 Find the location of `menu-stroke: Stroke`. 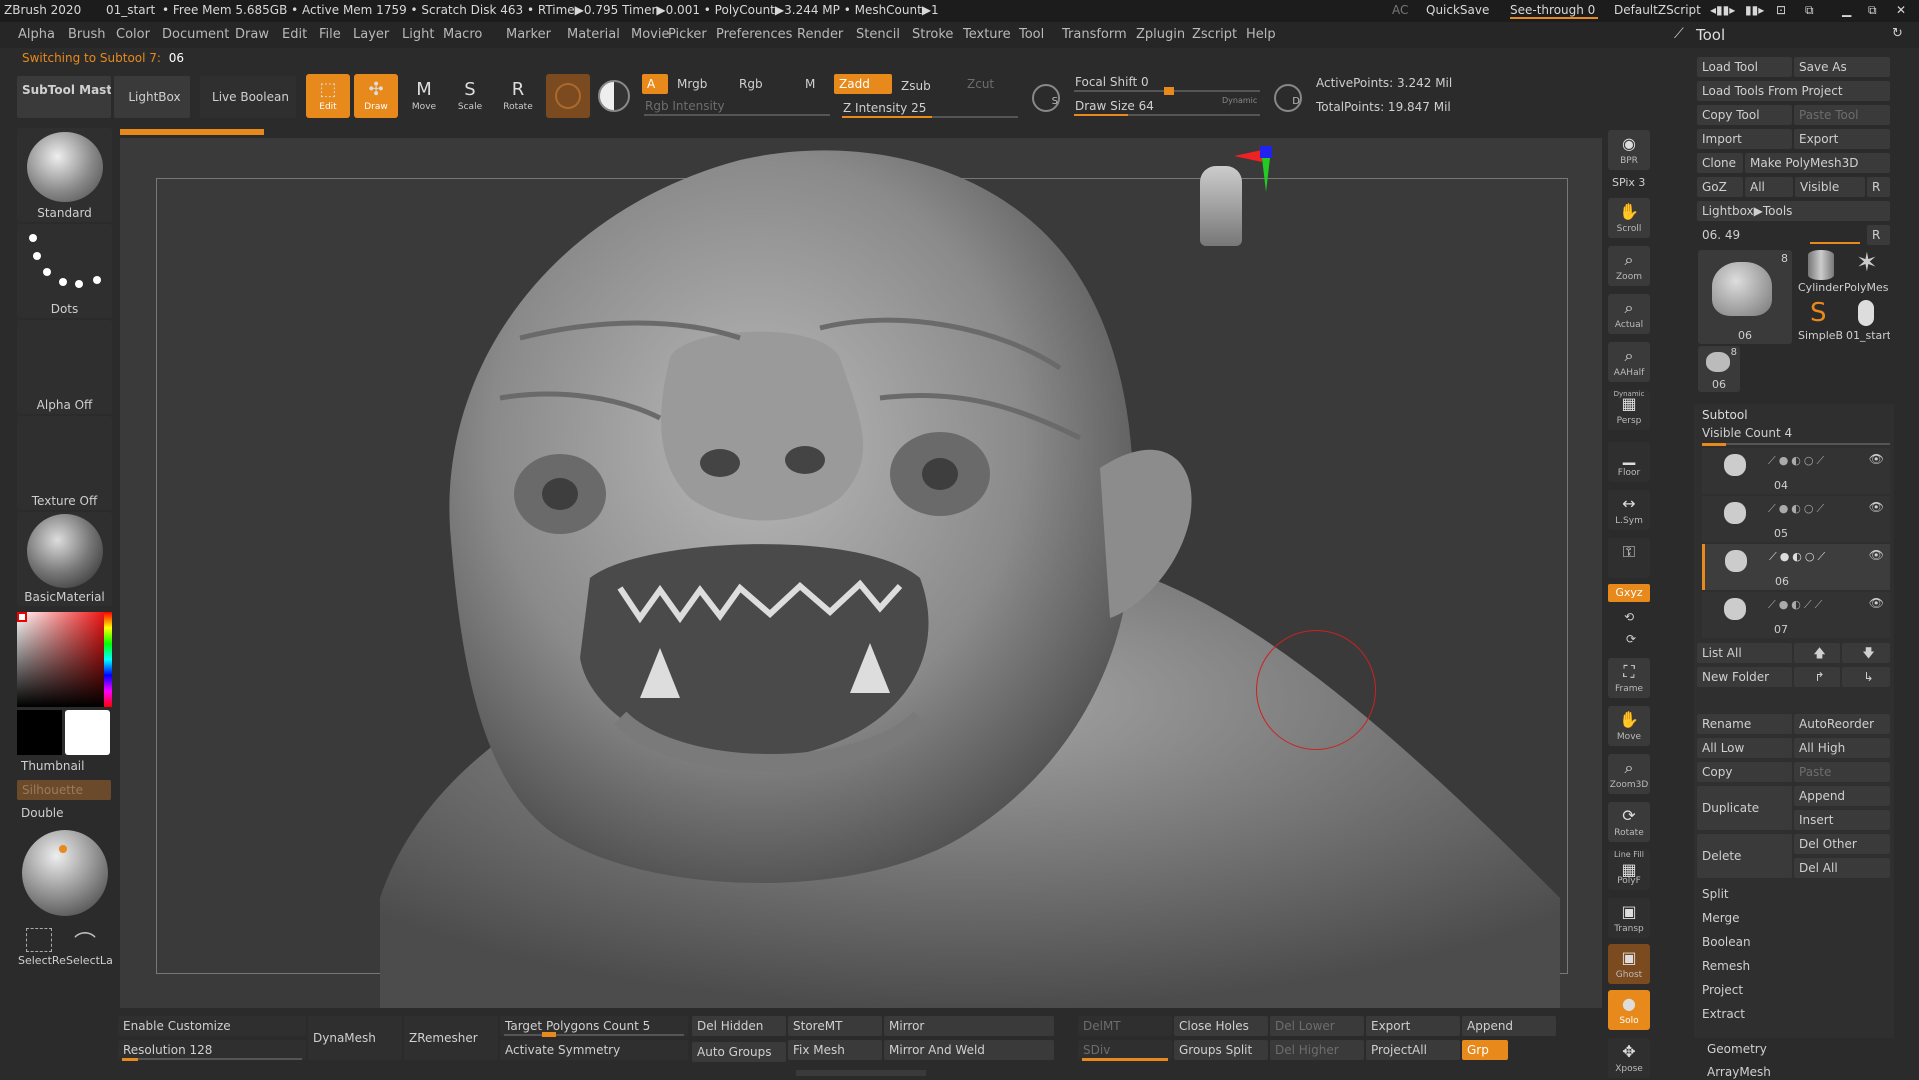

menu-stroke: Stroke is located at coordinates (932, 34).